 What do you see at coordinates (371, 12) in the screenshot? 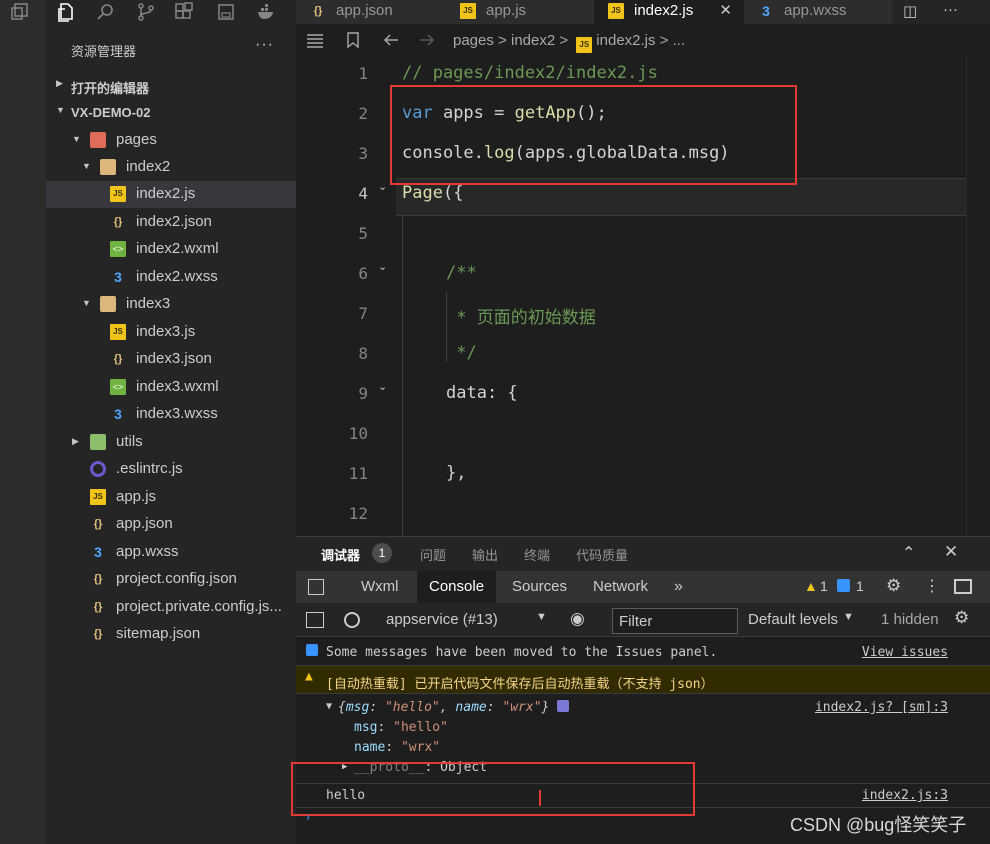
I see `tab-app-json: {} app.json` at bounding box center [371, 12].